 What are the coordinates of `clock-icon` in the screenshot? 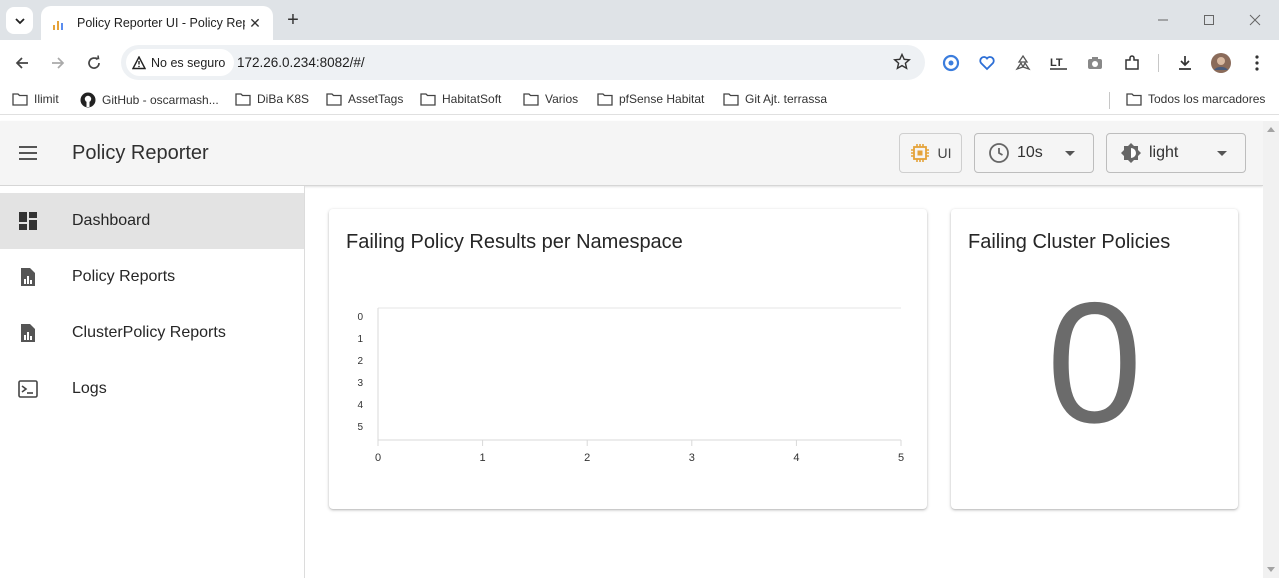 It's located at (999, 153).